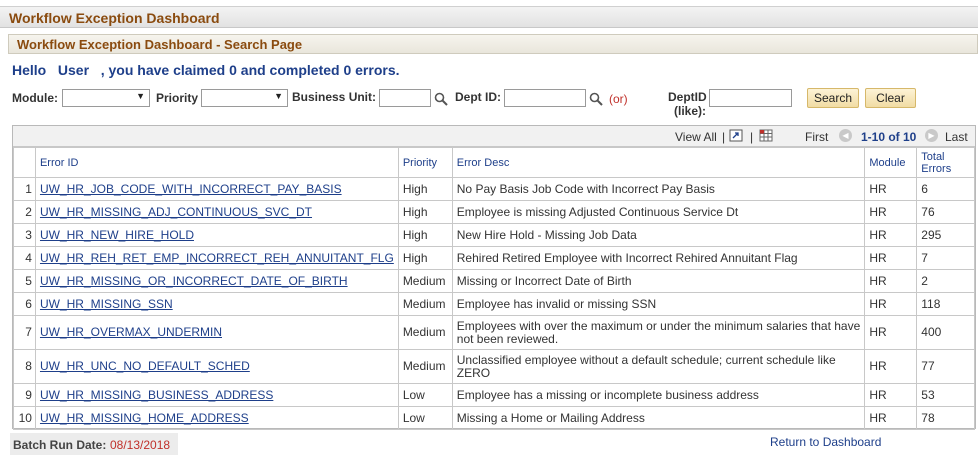 Image resolution: width=978 pixels, height=461 pixels. Describe the element at coordinates (35, 98) in the screenshot. I see `module-label: Module:` at that location.